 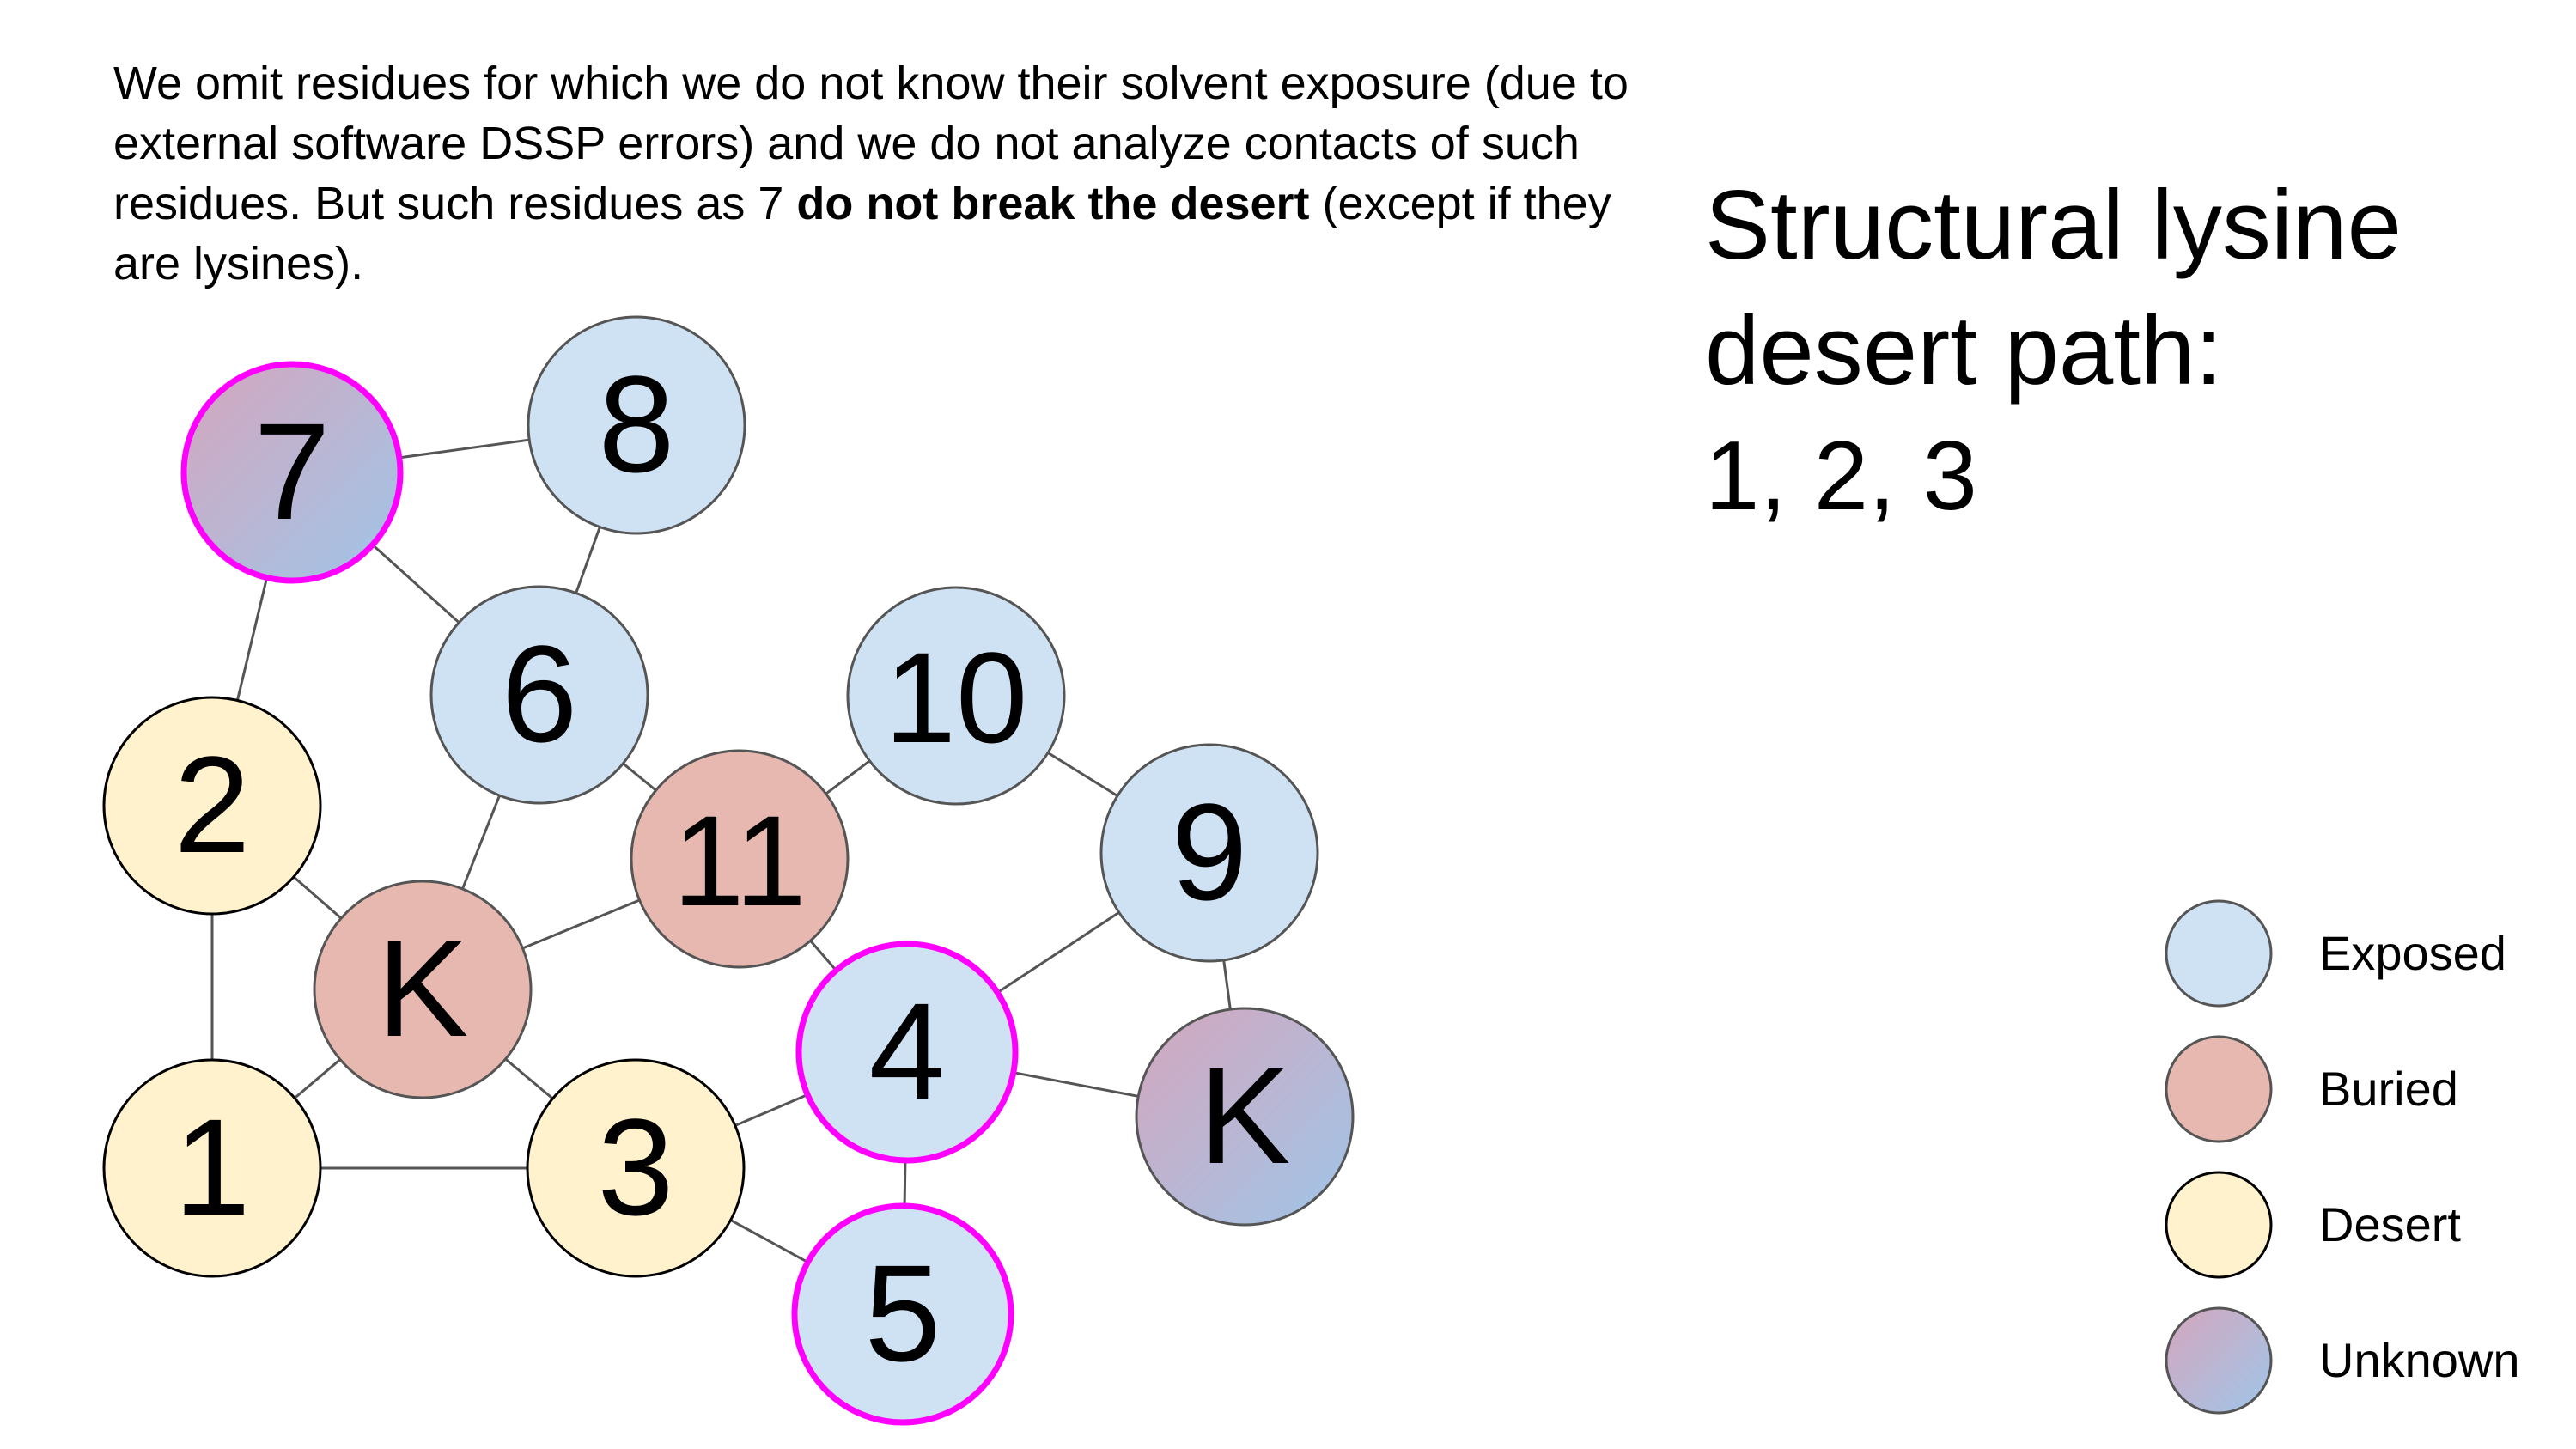 I want to click on node-n8: 8, so click(x=636, y=425).